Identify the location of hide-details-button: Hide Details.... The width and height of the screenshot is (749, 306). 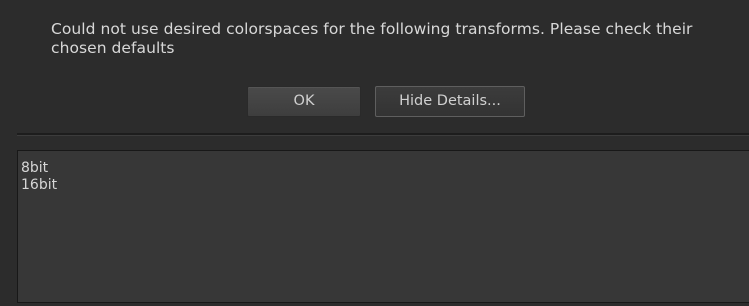
(450, 101).